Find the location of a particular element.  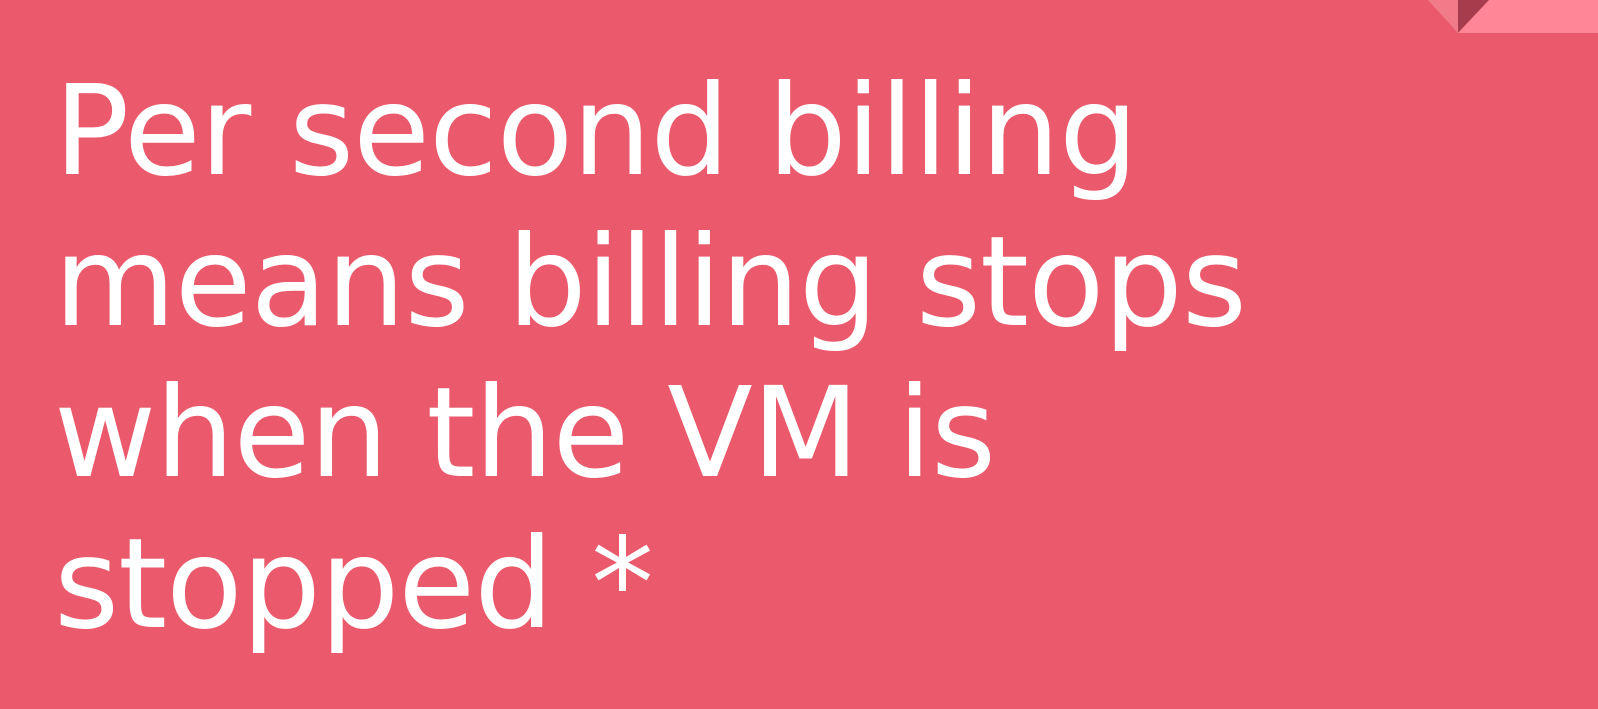

folded-corner-soft-triangle is located at coordinates (1443, 16).